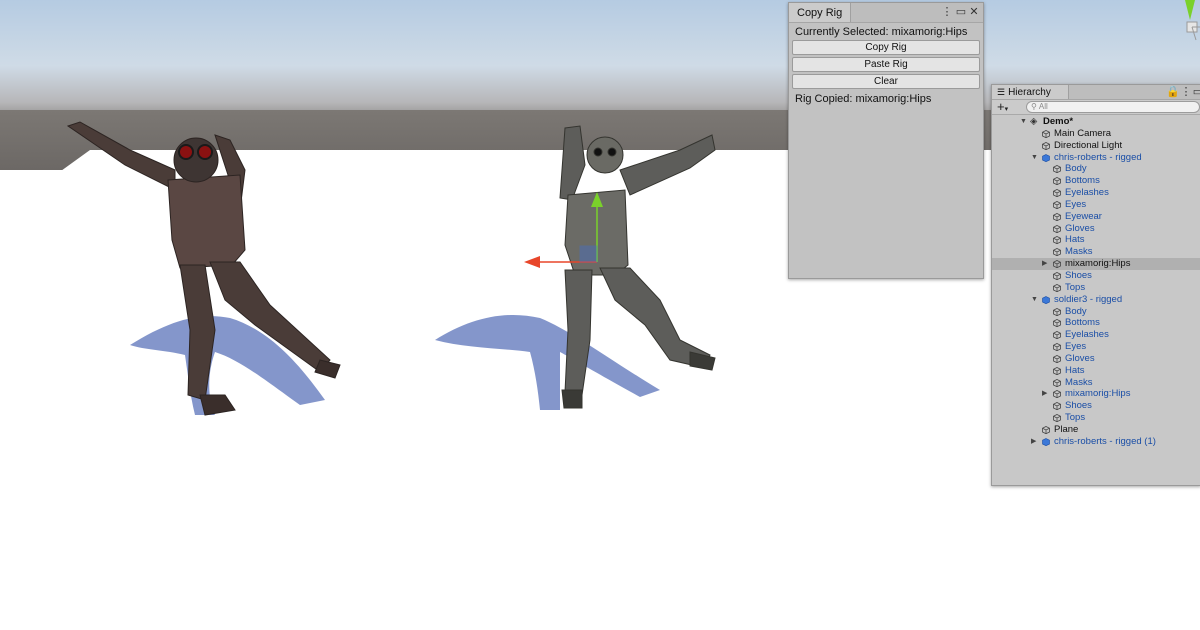 The image size is (1200, 630). I want to click on tree-item: Main Camera, so click(1096, 134).